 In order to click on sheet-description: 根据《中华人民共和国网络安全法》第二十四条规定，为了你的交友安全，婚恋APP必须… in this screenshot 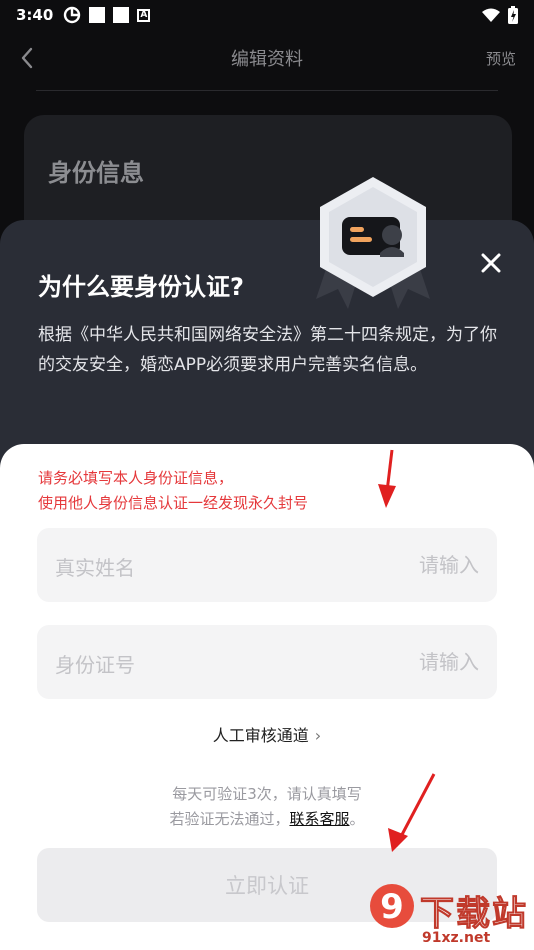, I will do `click(267, 350)`.